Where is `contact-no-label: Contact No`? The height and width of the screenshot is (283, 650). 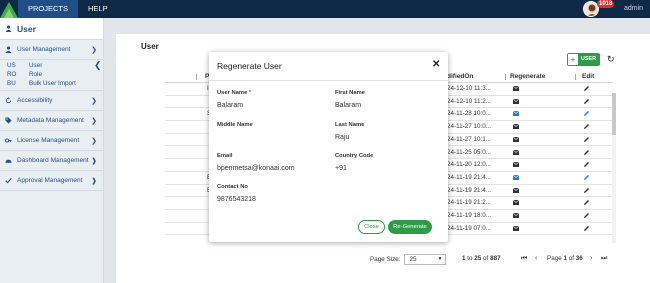
contact-no-label: Contact No is located at coordinates (232, 187).